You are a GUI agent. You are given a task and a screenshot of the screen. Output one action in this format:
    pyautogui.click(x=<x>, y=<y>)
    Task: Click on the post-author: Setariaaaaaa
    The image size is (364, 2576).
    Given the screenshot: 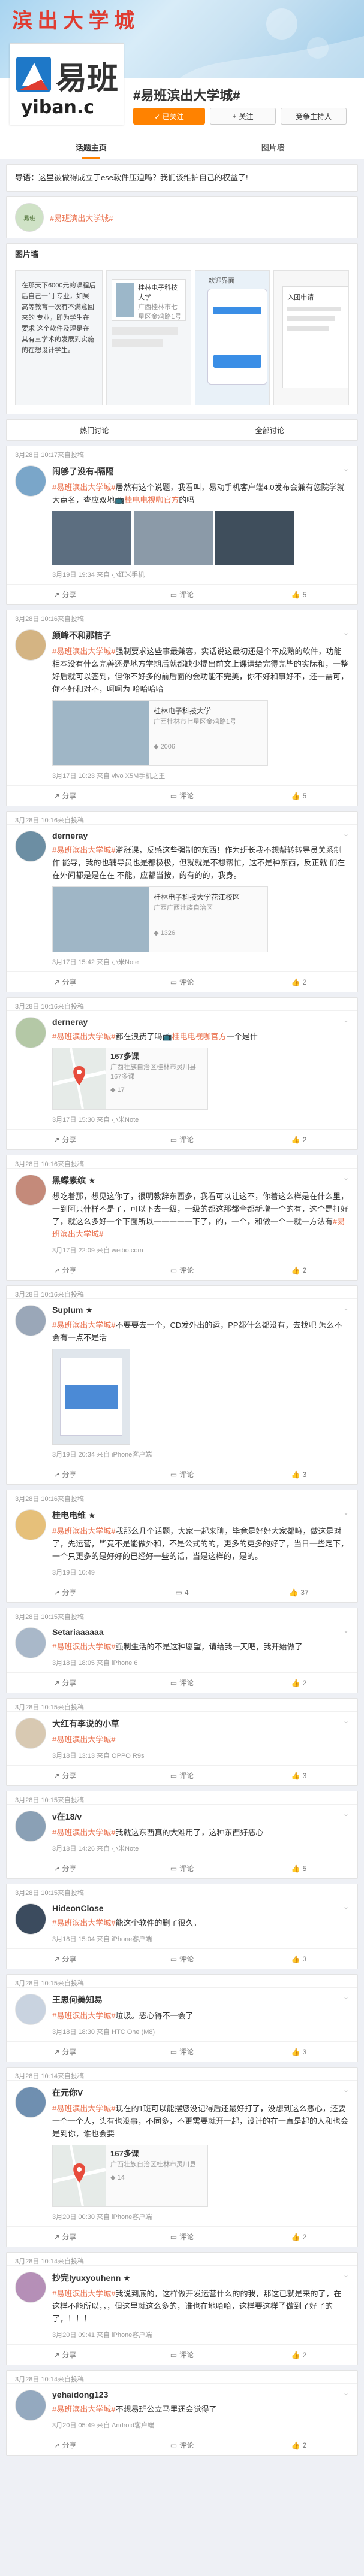 What is the action you would take?
    pyautogui.click(x=200, y=1632)
    